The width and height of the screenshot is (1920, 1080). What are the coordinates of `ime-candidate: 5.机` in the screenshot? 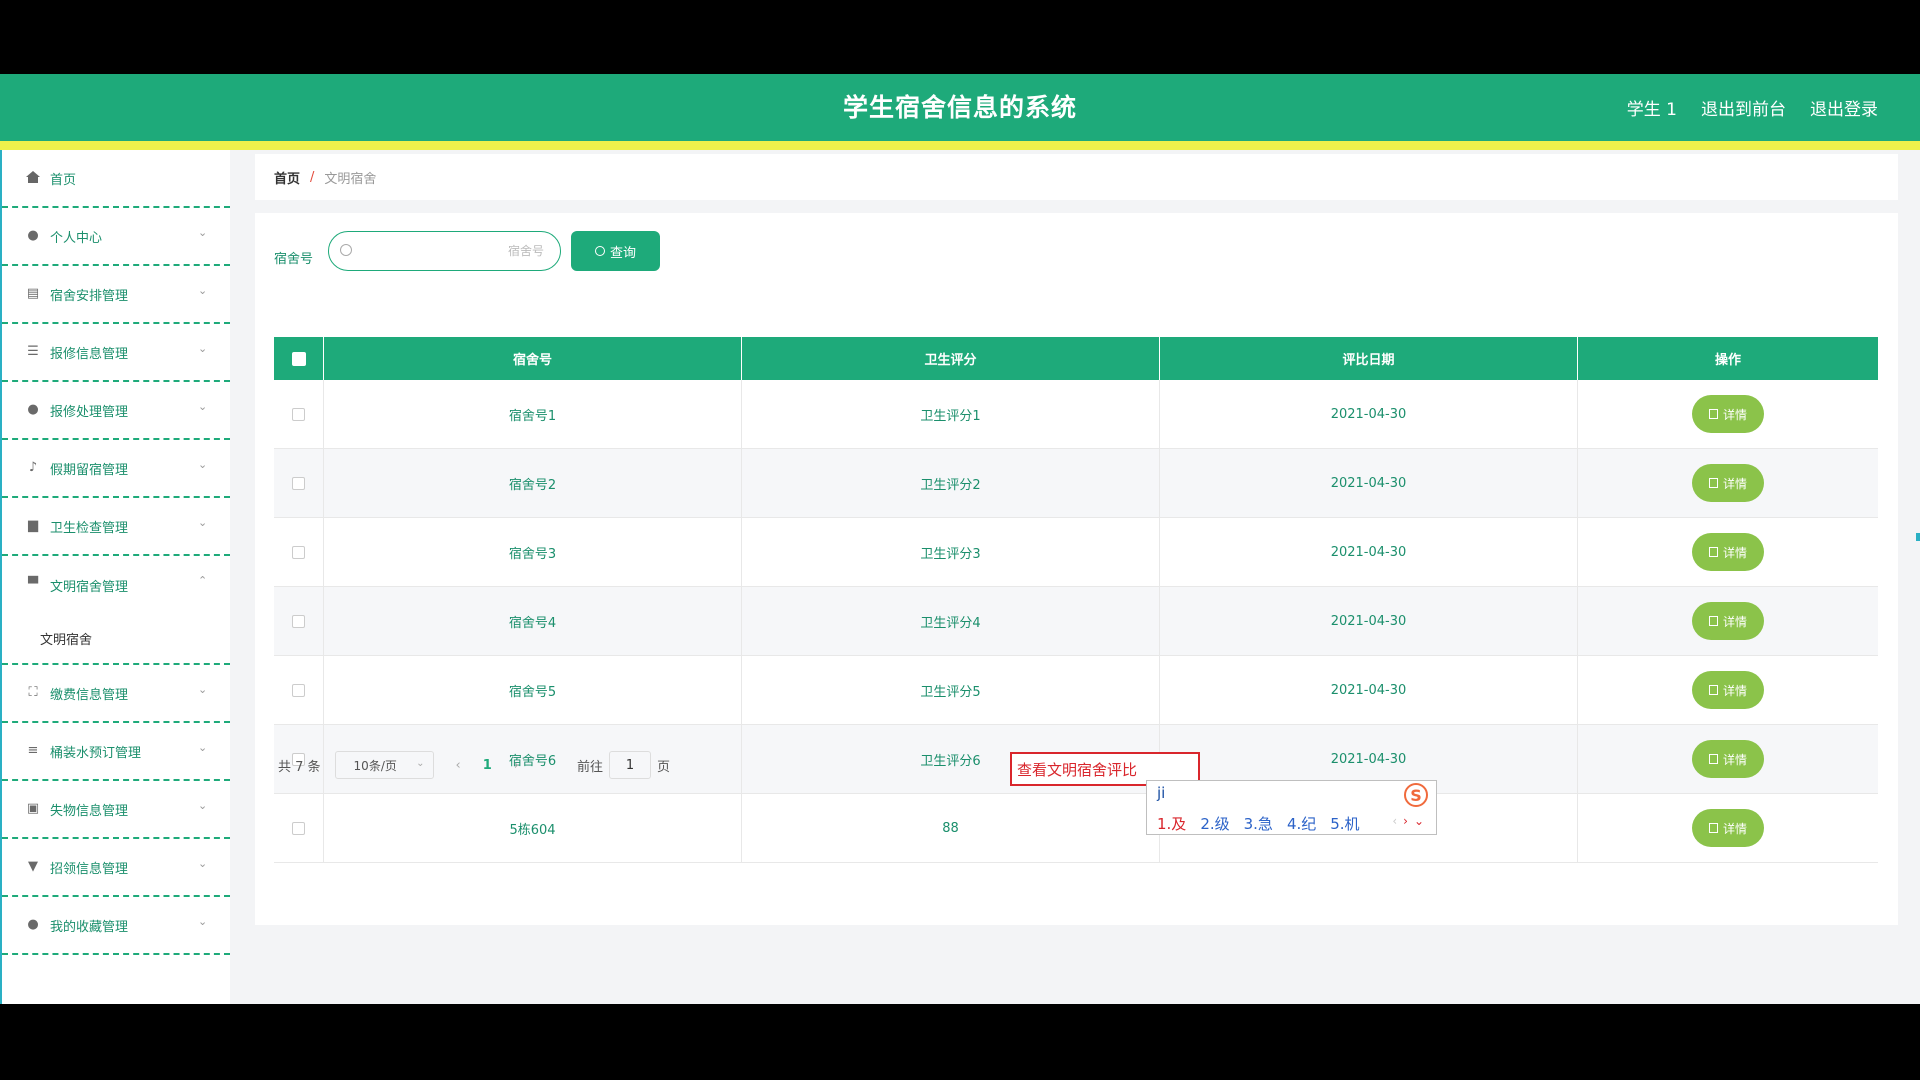 It's located at (1344, 823).